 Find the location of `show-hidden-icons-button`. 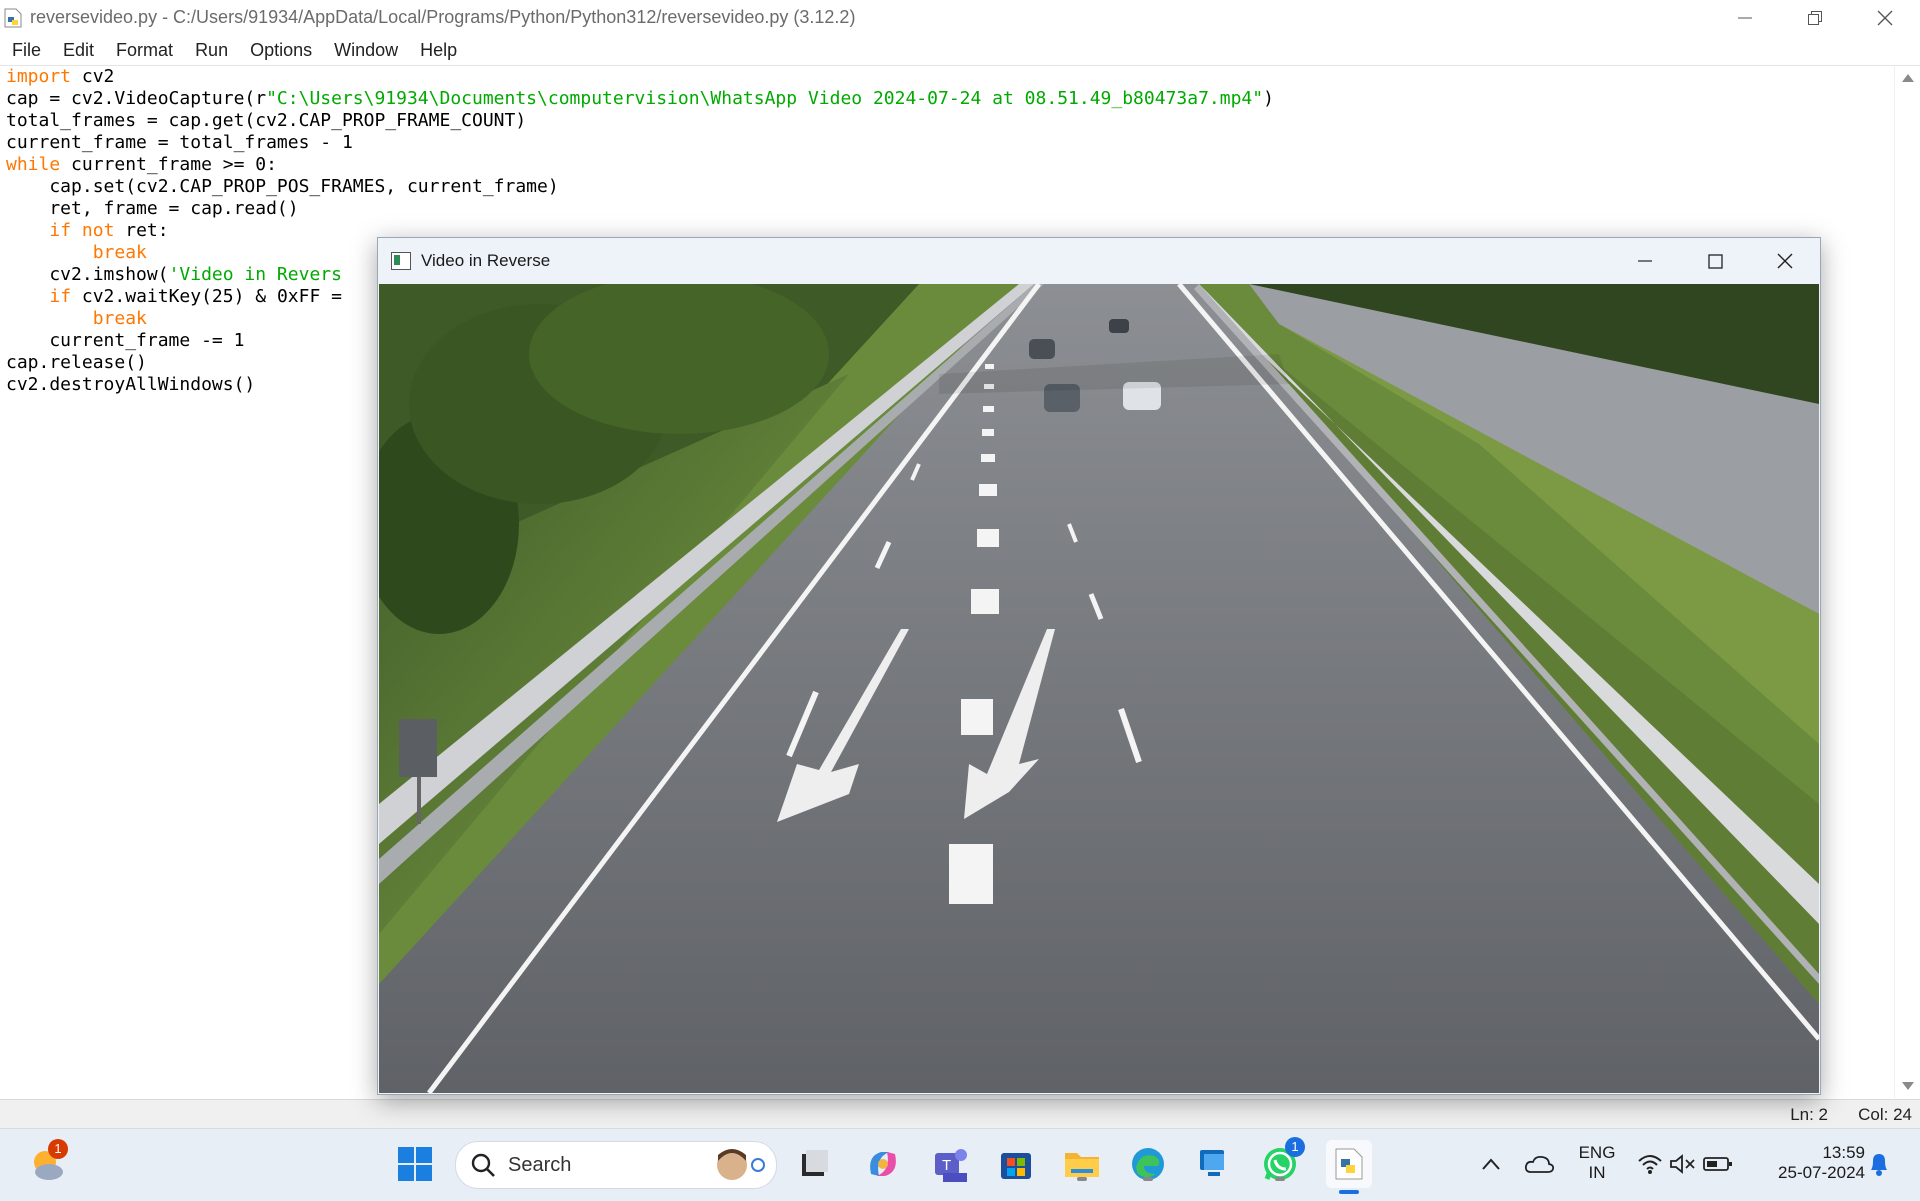

show-hidden-icons-button is located at coordinates (1491, 1164).